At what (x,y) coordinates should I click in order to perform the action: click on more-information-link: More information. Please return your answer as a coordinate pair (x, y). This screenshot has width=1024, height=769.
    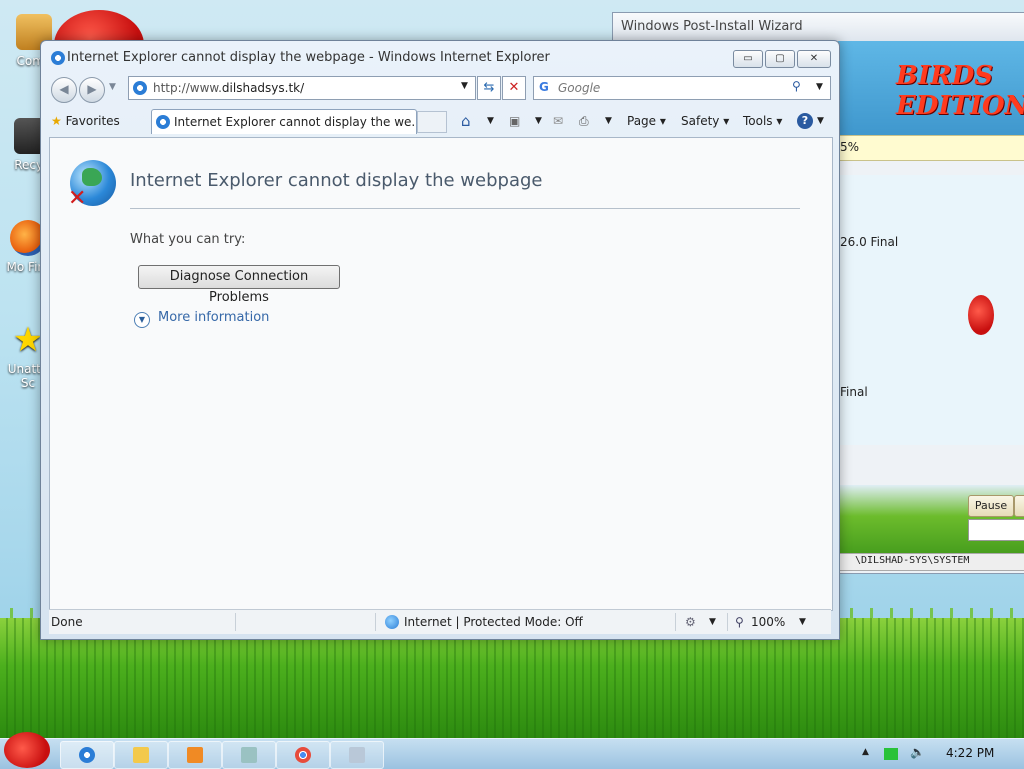
    Looking at the image, I should click on (213, 317).